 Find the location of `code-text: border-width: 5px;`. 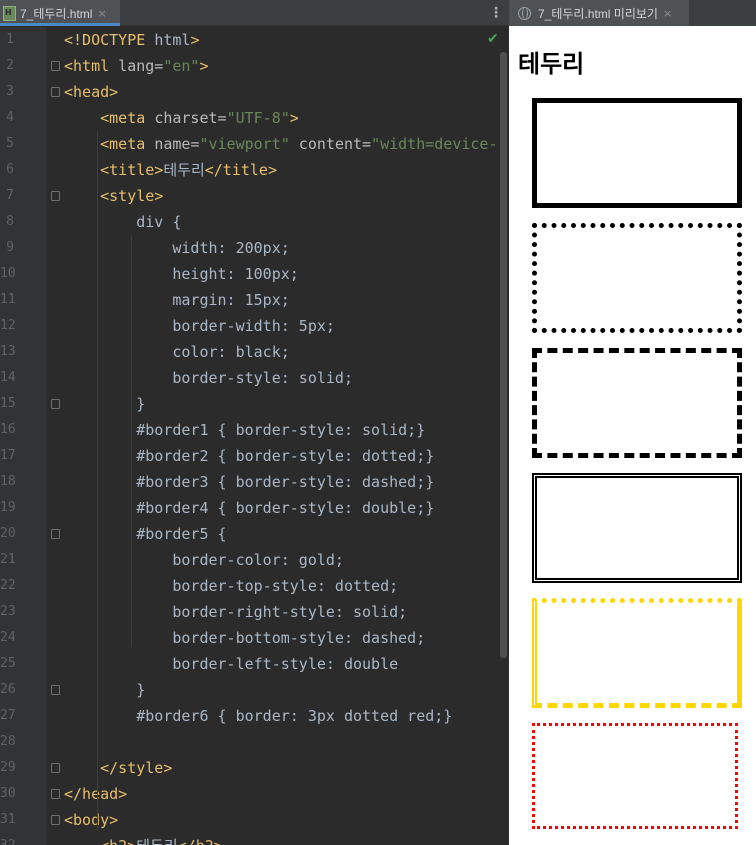

code-text: border-width: 5px; is located at coordinates (253, 326).